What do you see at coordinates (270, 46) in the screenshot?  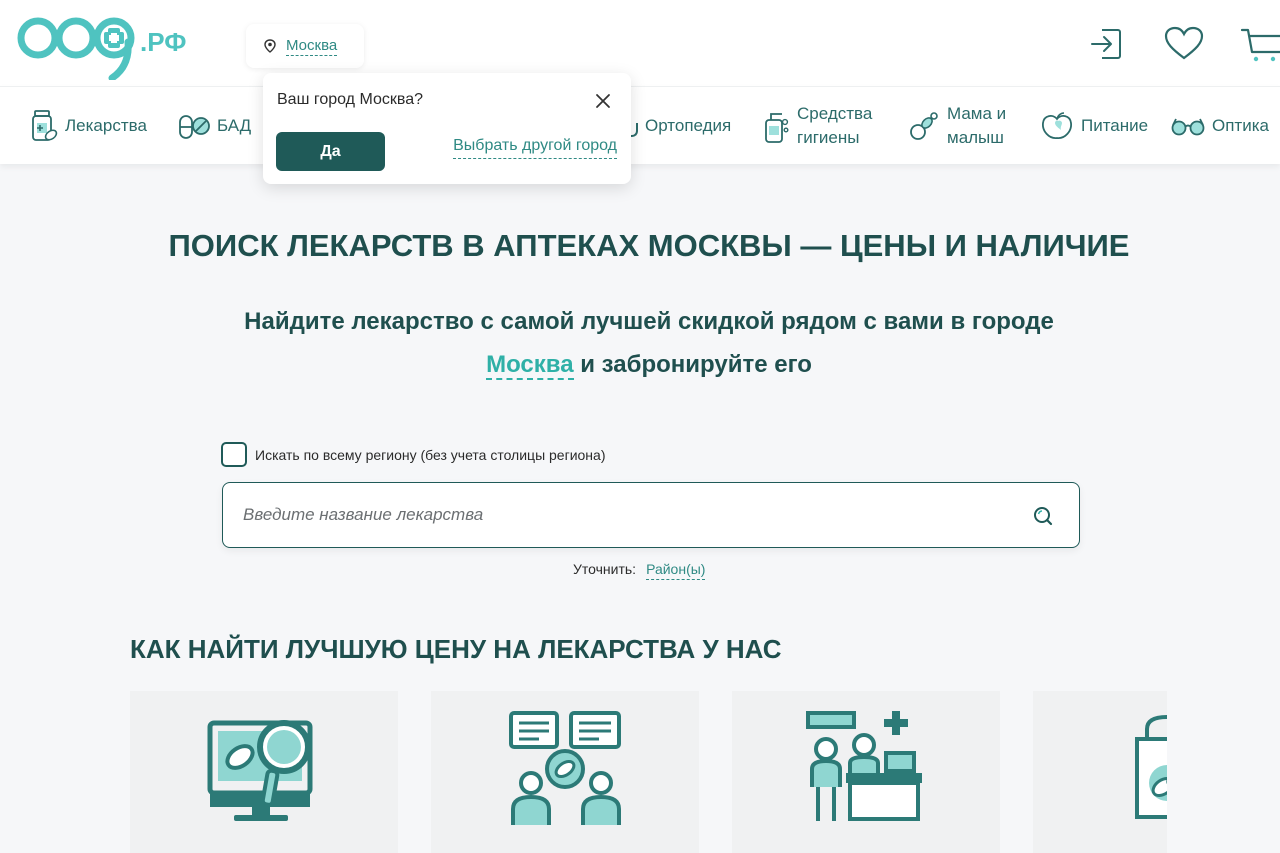 I see `location-pin-icon` at bounding box center [270, 46].